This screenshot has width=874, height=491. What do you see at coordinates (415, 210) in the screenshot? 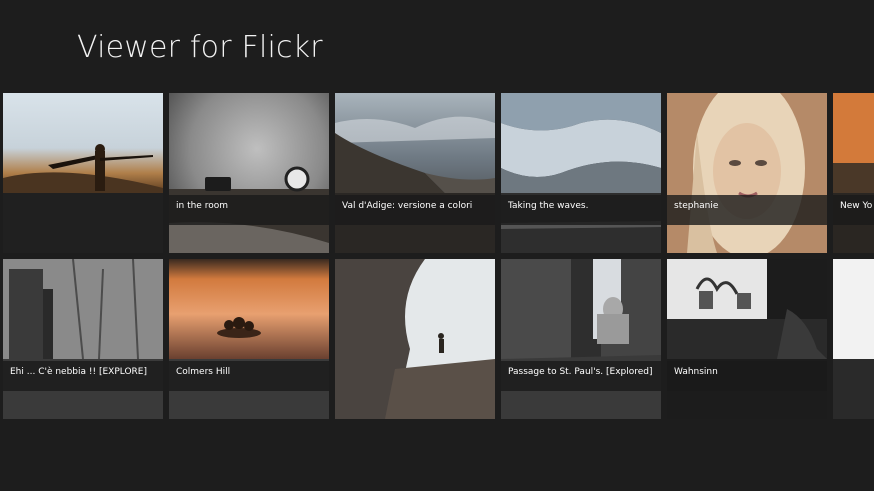
I see `photo-caption: Val d'Adige: versione a colori` at bounding box center [415, 210].